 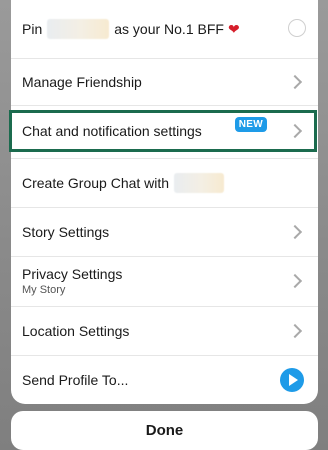 I want to click on create-group-chat-row: Create Group Chat with, so click(x=164, y=182).